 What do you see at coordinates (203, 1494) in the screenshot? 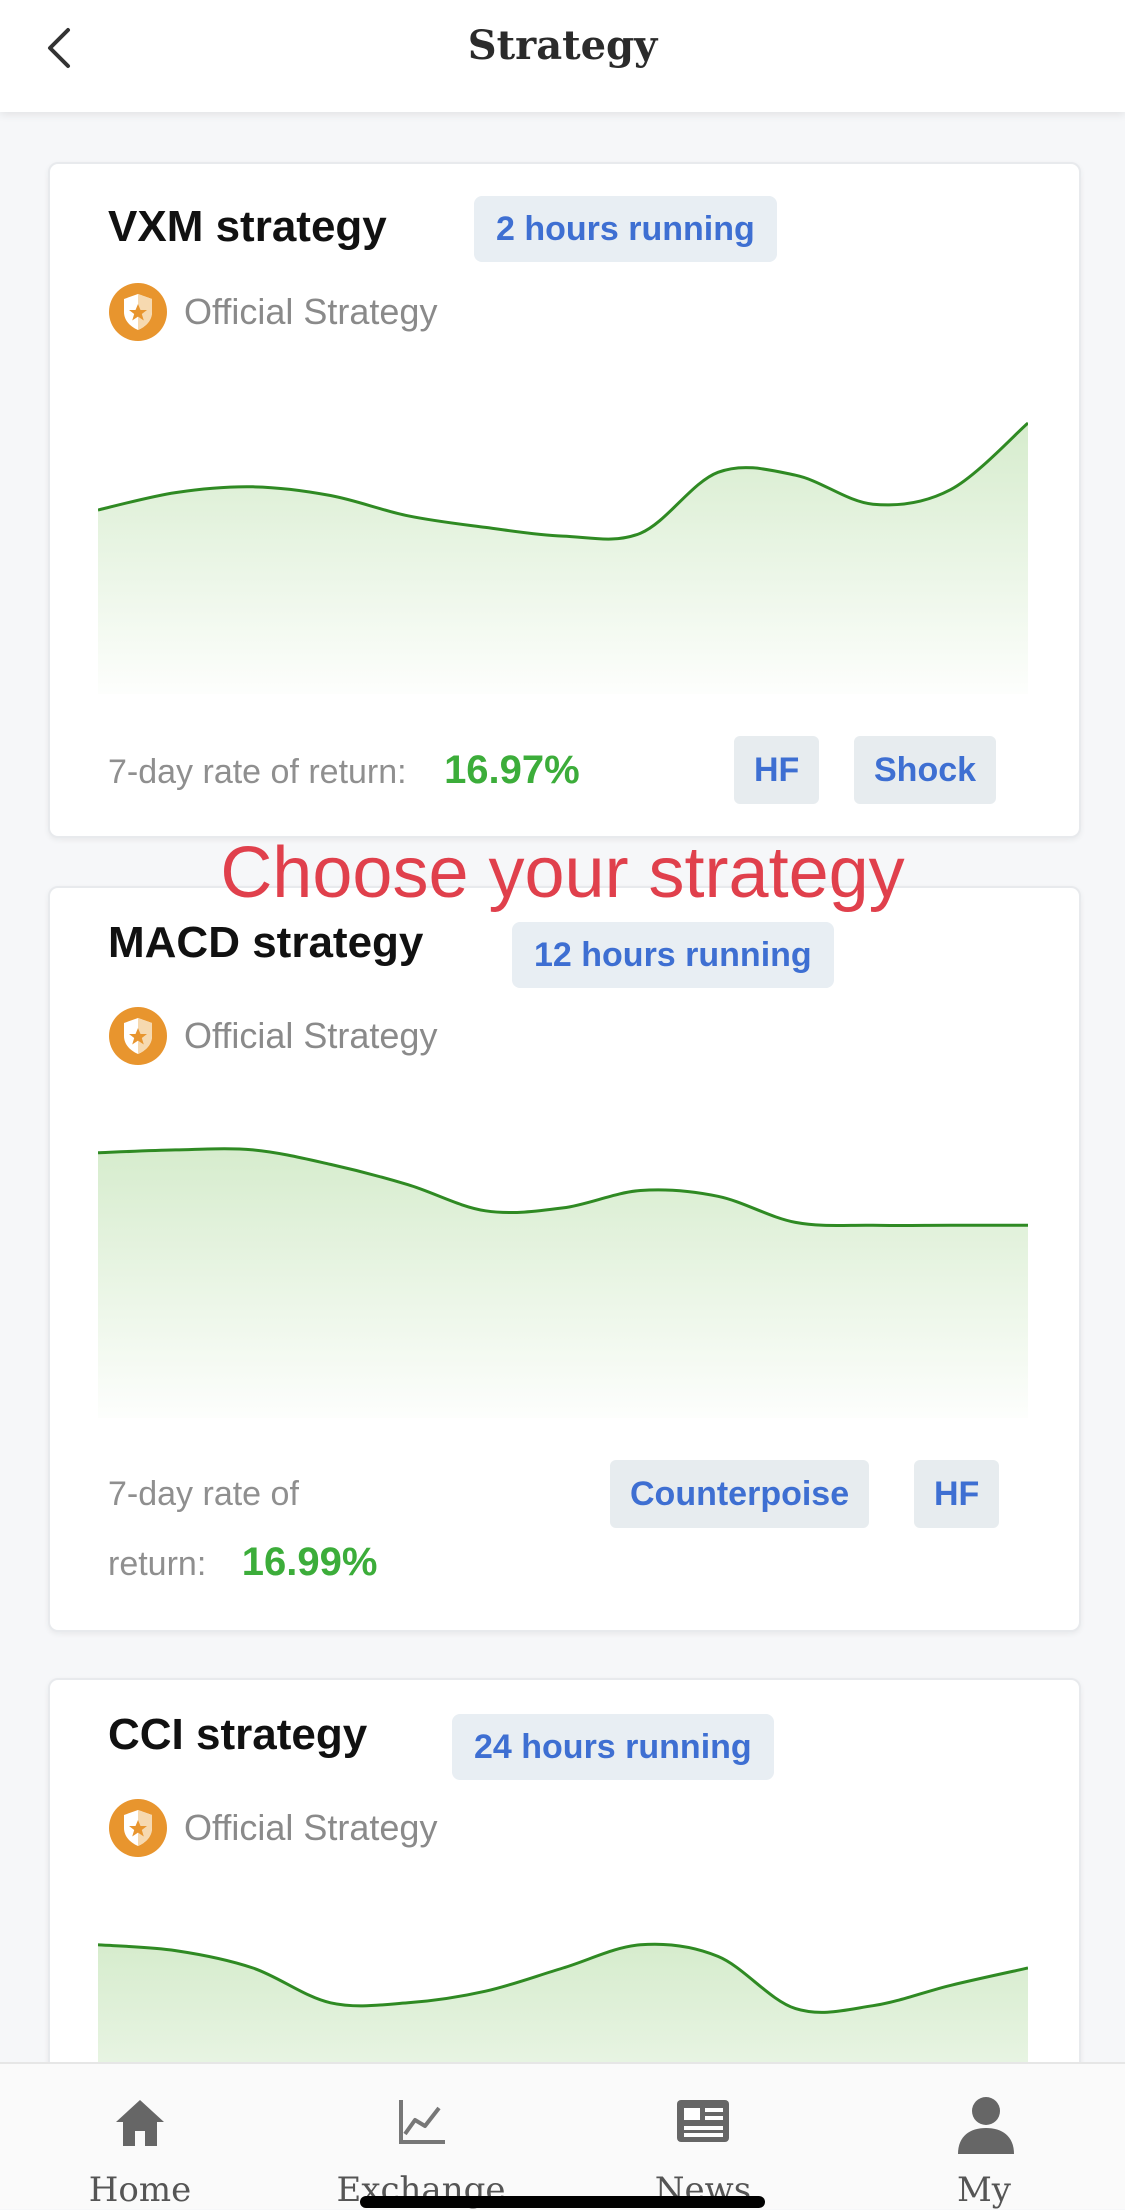
I see `return-rate-label-line1: 7-day rate of` at bounding box center [203, 1494].